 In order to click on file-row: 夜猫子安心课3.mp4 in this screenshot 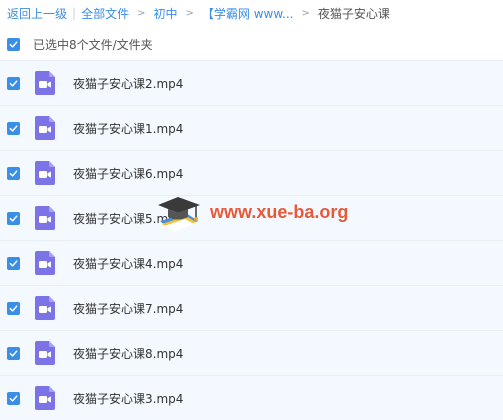, I will do `click(251, 397)`.